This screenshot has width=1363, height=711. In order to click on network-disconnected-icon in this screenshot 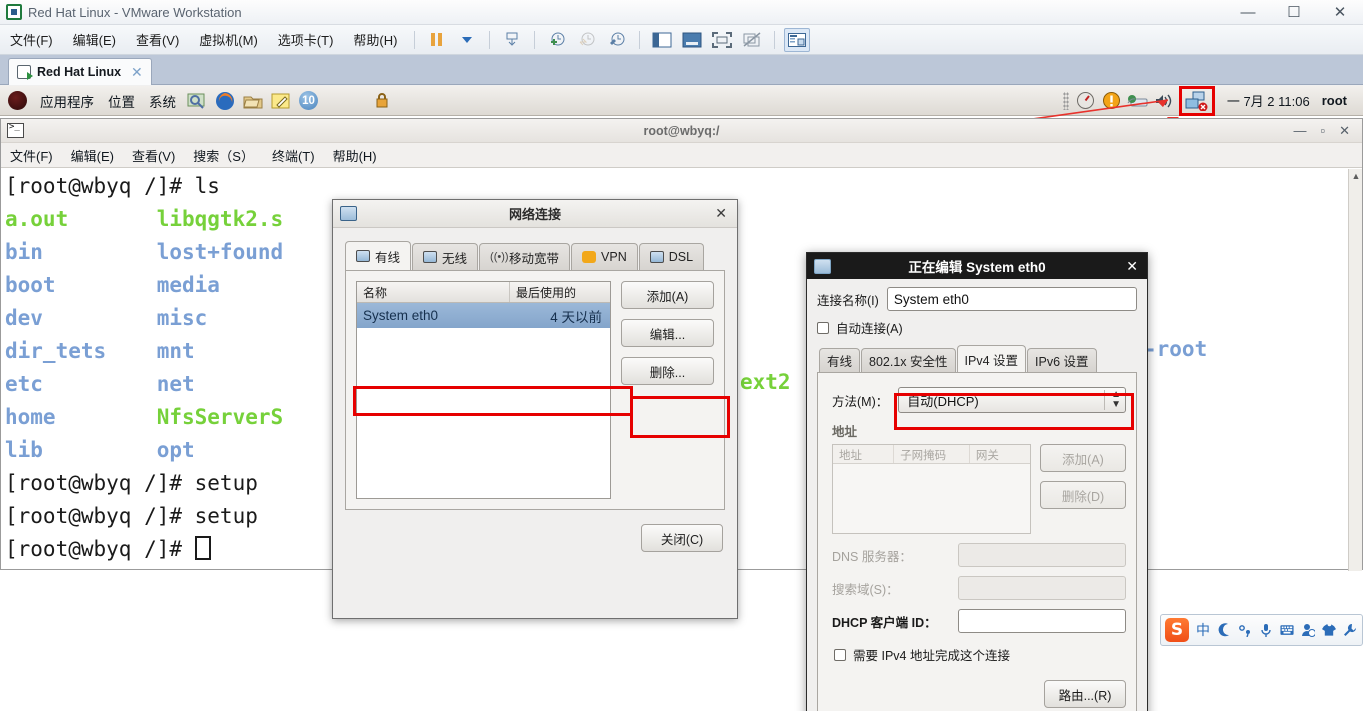, I will do `click(1196, 101)`.